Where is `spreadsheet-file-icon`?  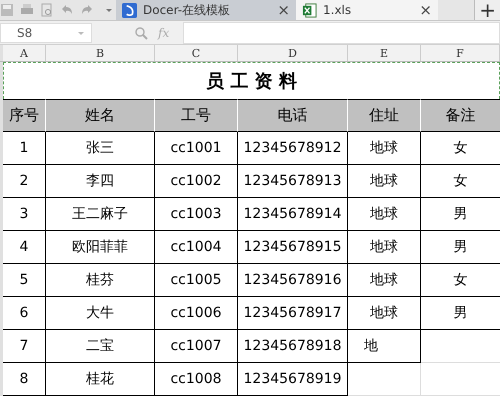
spreadsheet-file-icon is located at coordinates (309, 10).